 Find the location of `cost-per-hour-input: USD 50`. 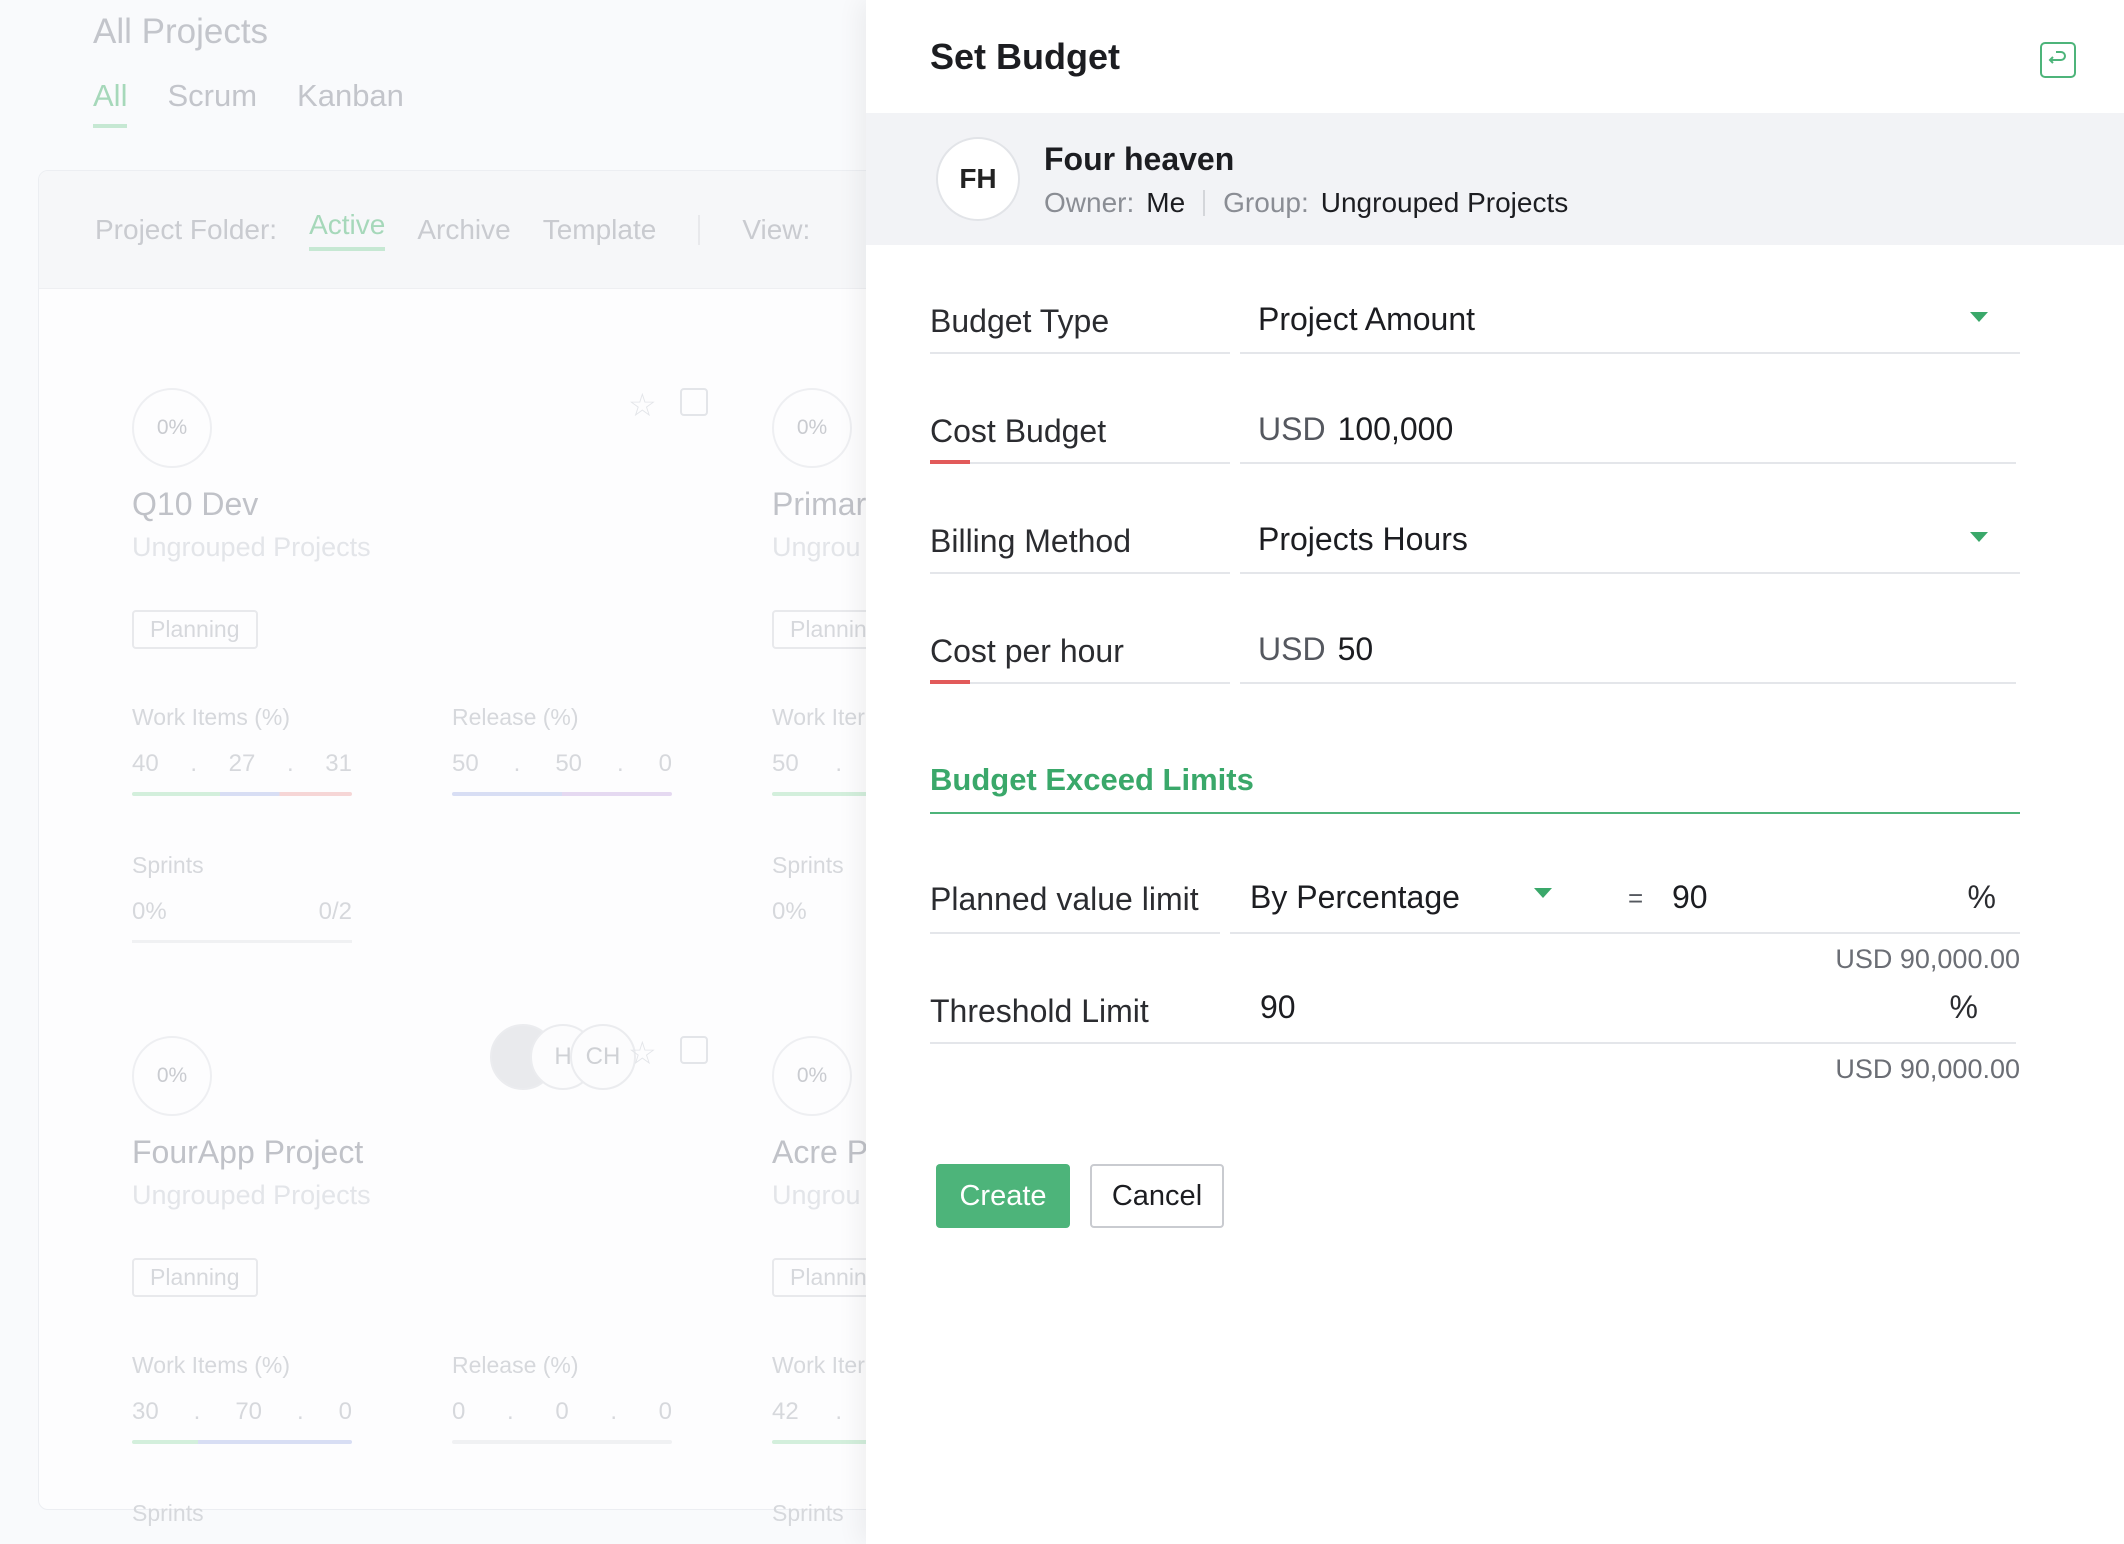

cost-per-hour-input: USD 50 is located at coordinates (1628, 629).